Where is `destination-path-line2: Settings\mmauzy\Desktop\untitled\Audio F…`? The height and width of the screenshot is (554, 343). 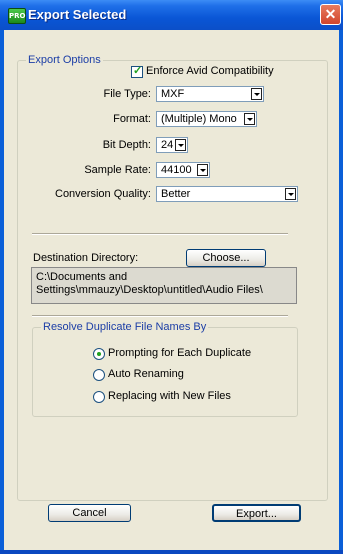 destination-path-line2: Settings\mmauzy\Desktop\untitled\Audio F… is located at coordinates (149, 290).